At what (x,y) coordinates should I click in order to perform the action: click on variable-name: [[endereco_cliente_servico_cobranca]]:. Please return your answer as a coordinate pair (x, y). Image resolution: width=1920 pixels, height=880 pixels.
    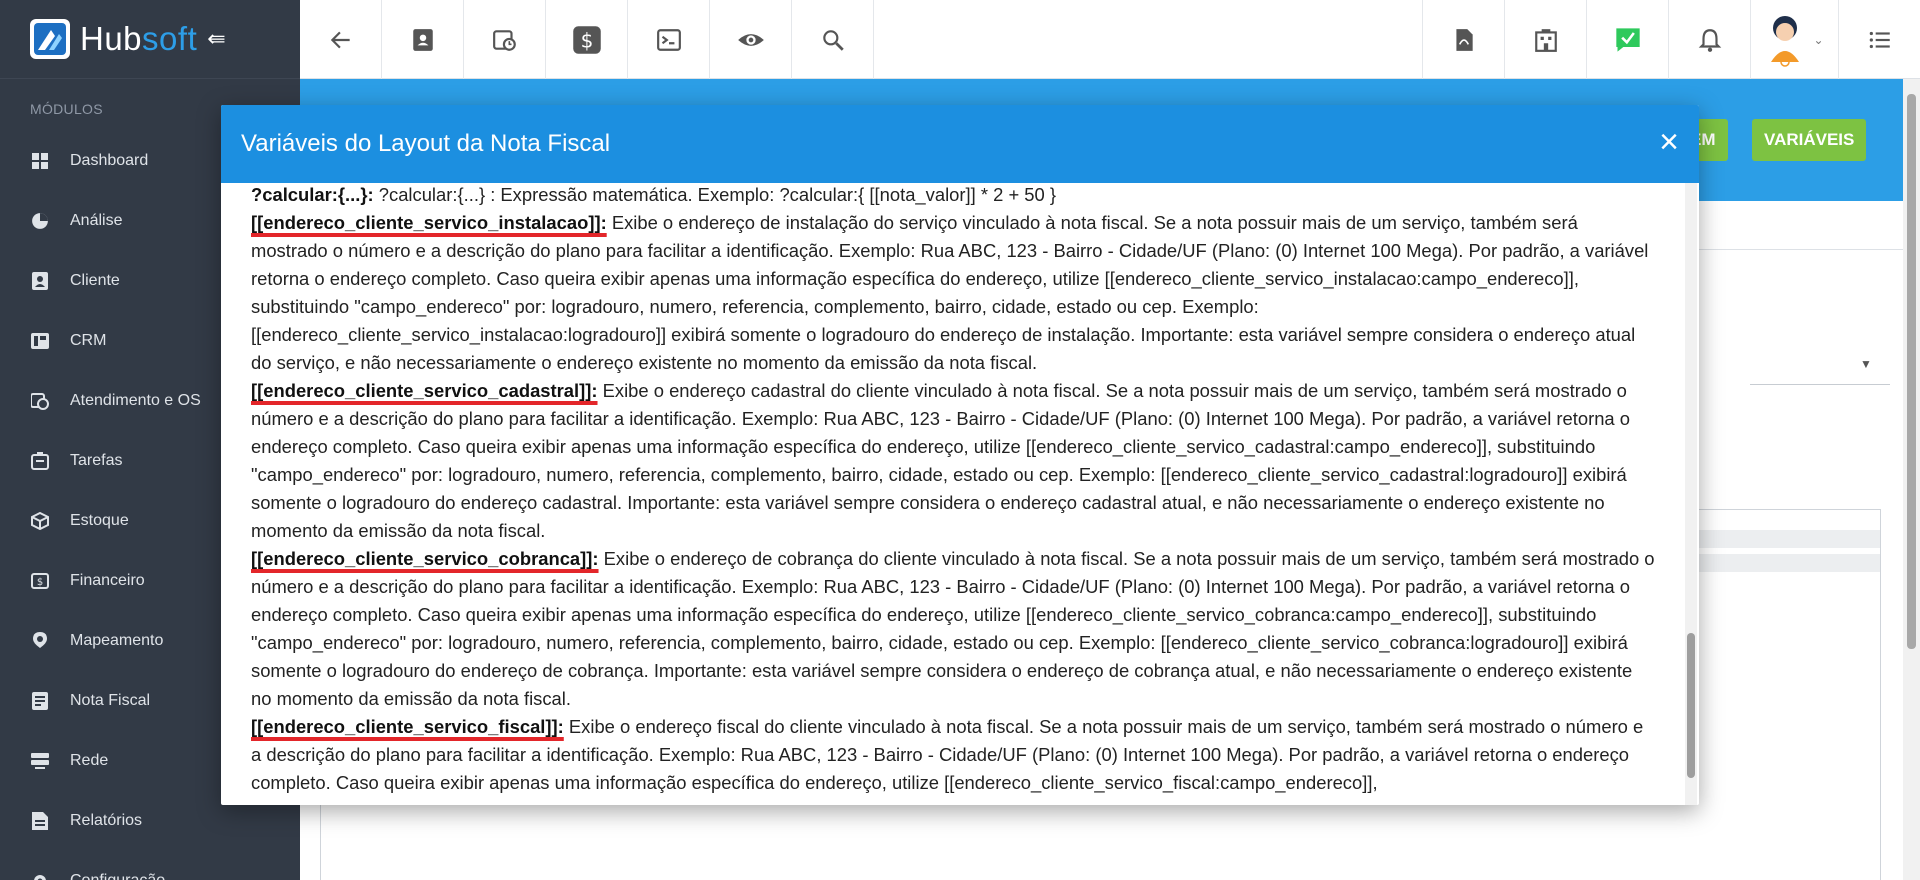
    Looking at the image, I should click on (425, 558).